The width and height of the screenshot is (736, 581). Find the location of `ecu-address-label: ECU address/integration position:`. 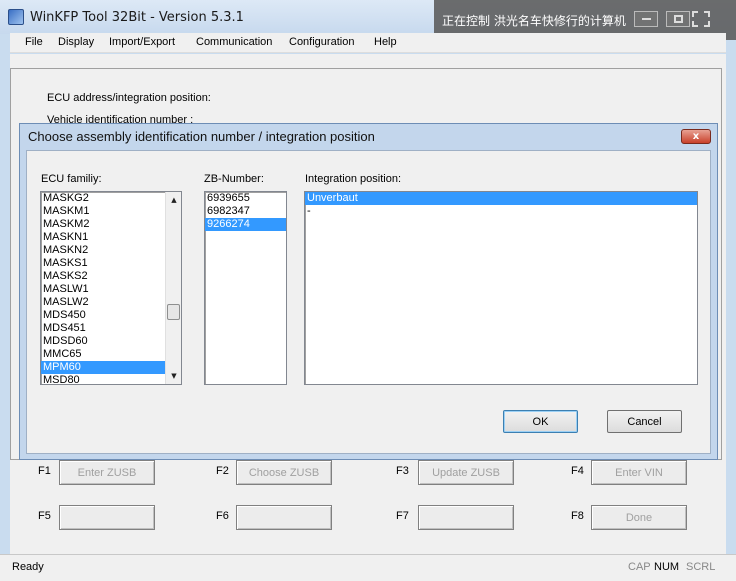

ecu-address-label: ECU address/integration position: is located at coordinates (129, 98).